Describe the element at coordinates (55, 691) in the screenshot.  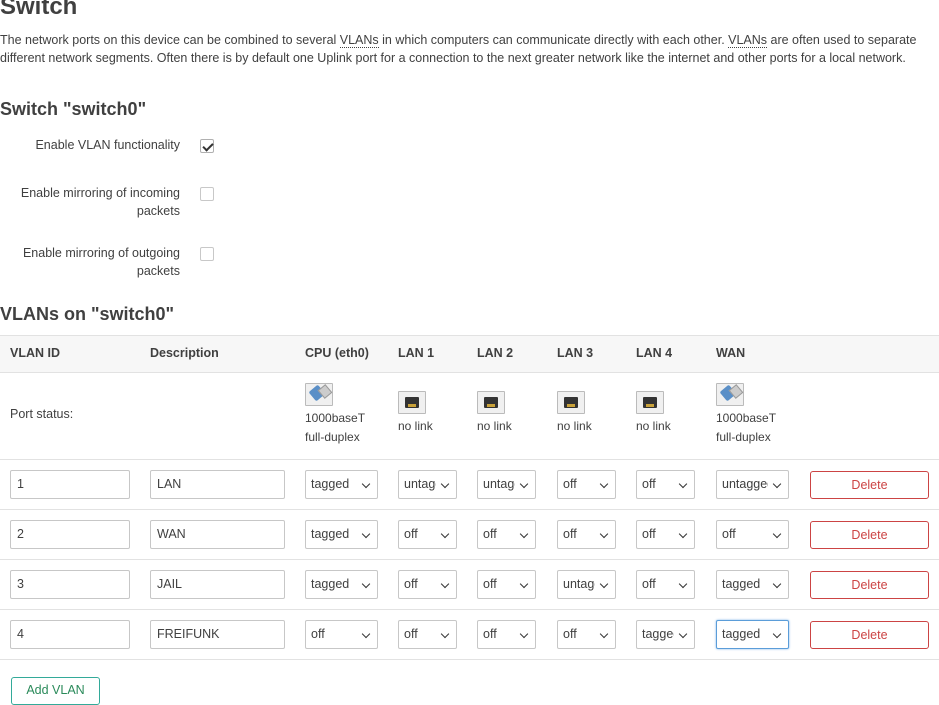
I see `add-vlan-button: Add VLAN` at that location.